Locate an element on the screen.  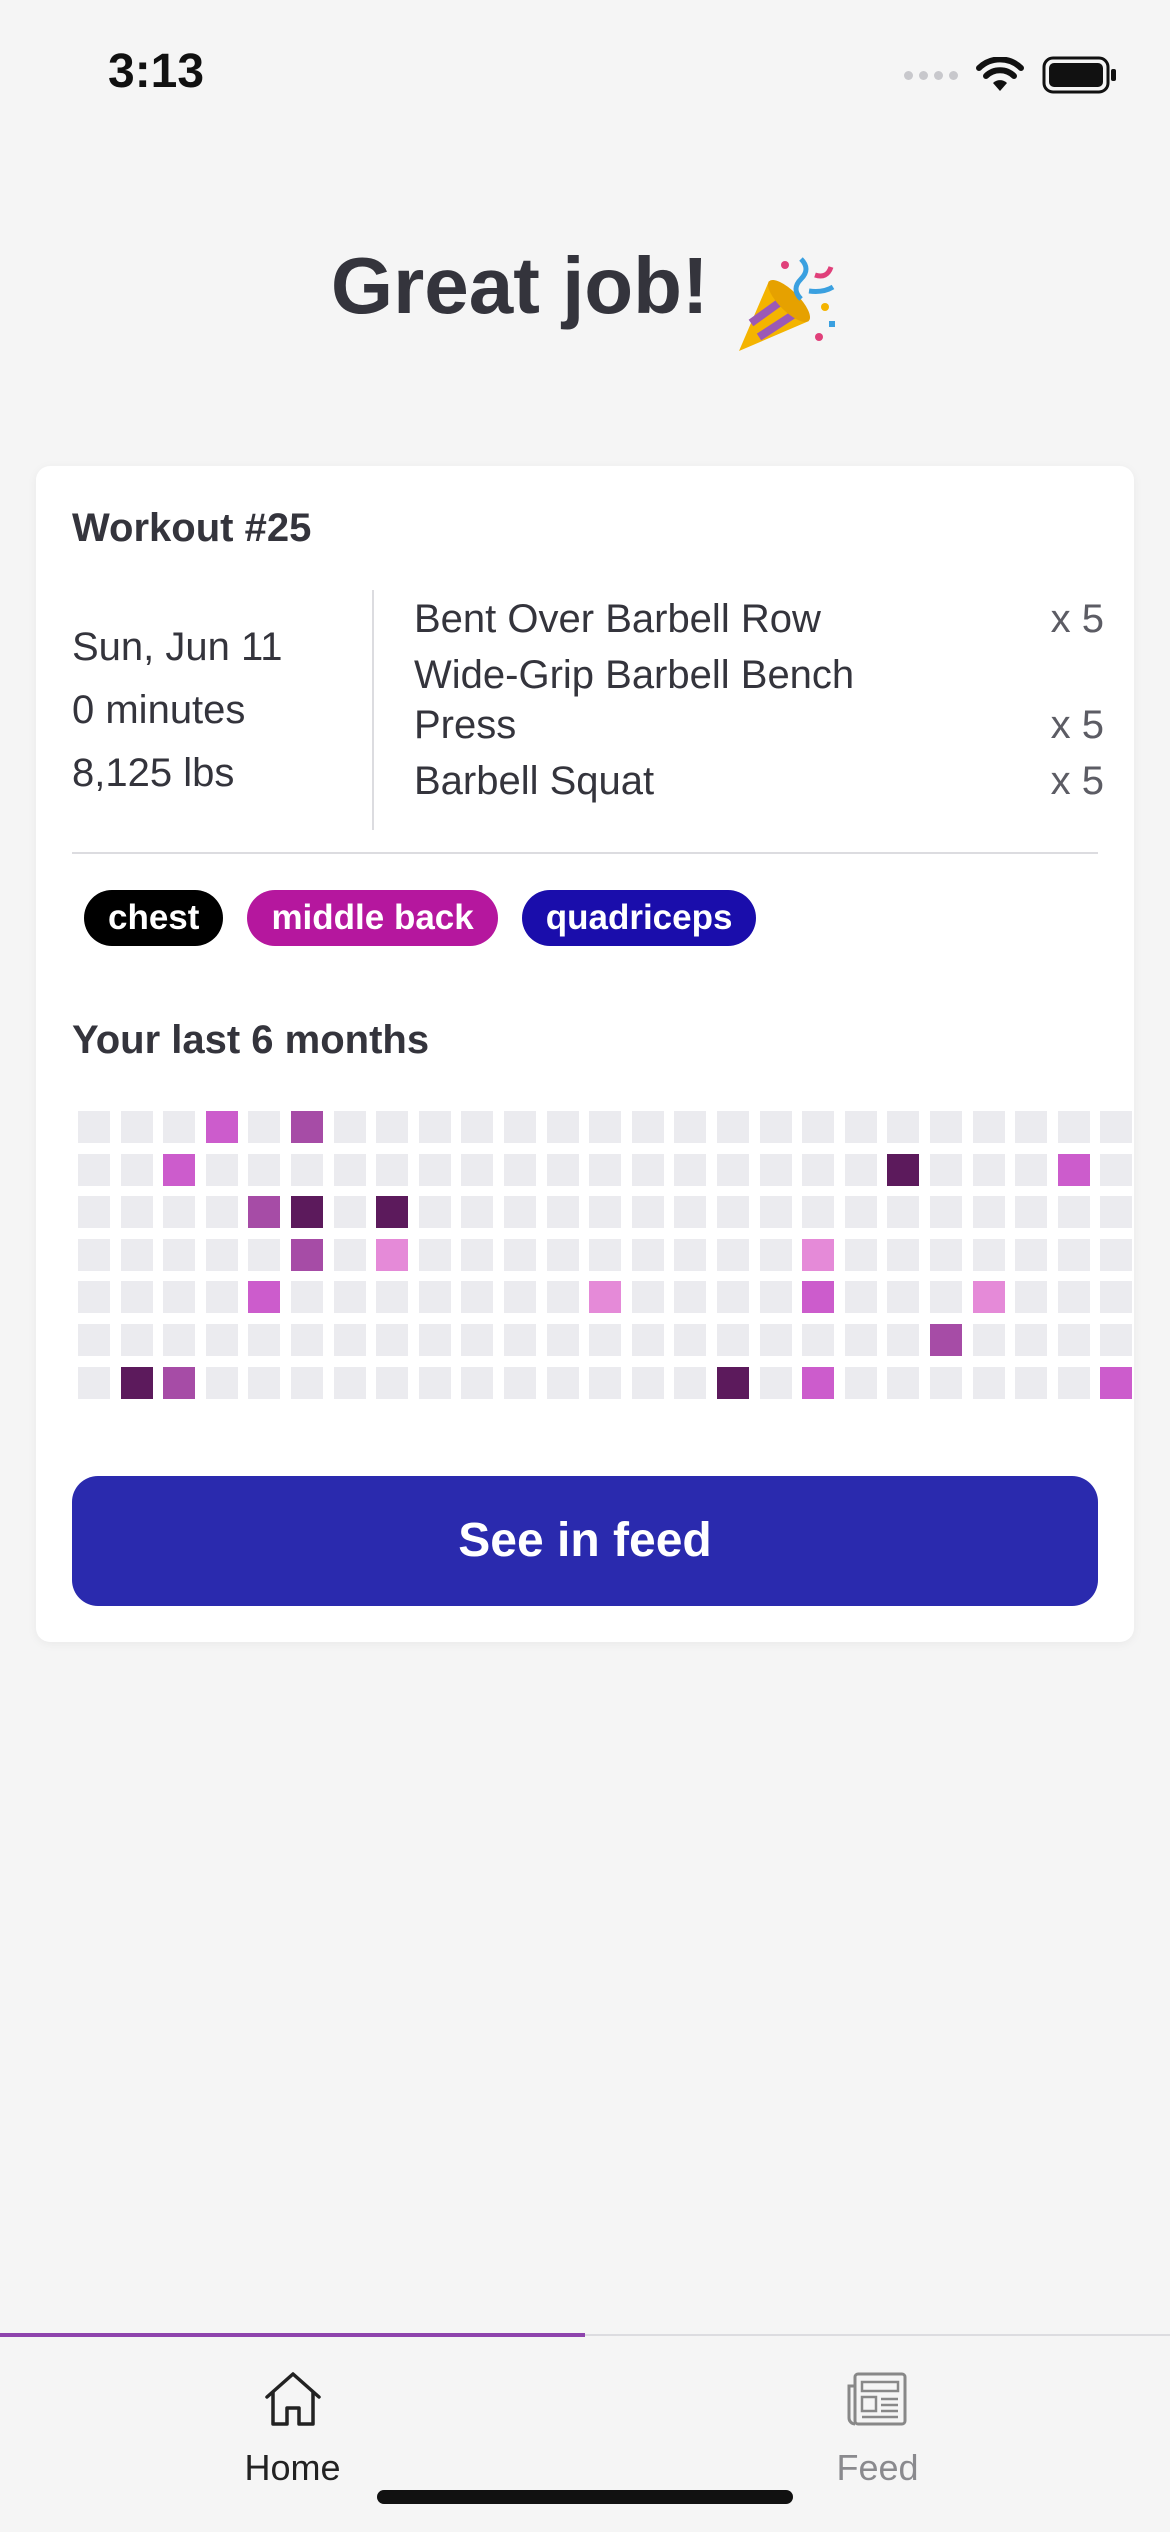
tab-feed-label: Feed is located at coordinates (877, 2467).